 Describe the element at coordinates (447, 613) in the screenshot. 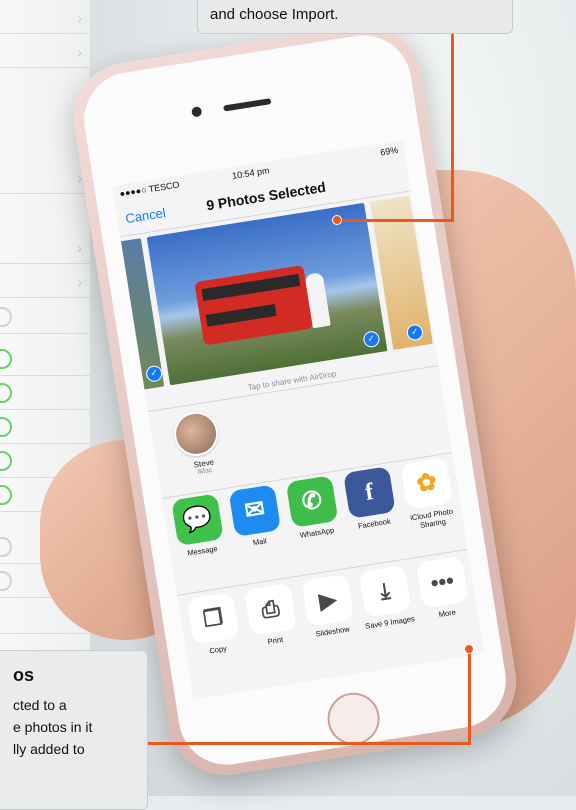

I see `action-label: More` at that location.